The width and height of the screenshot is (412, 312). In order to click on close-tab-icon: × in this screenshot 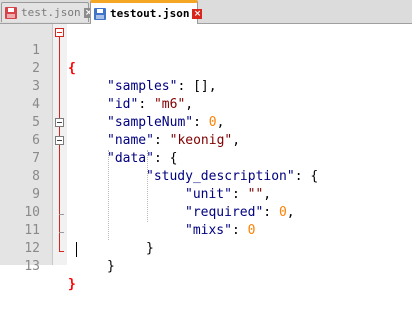, I will do `click(197, 13)`.